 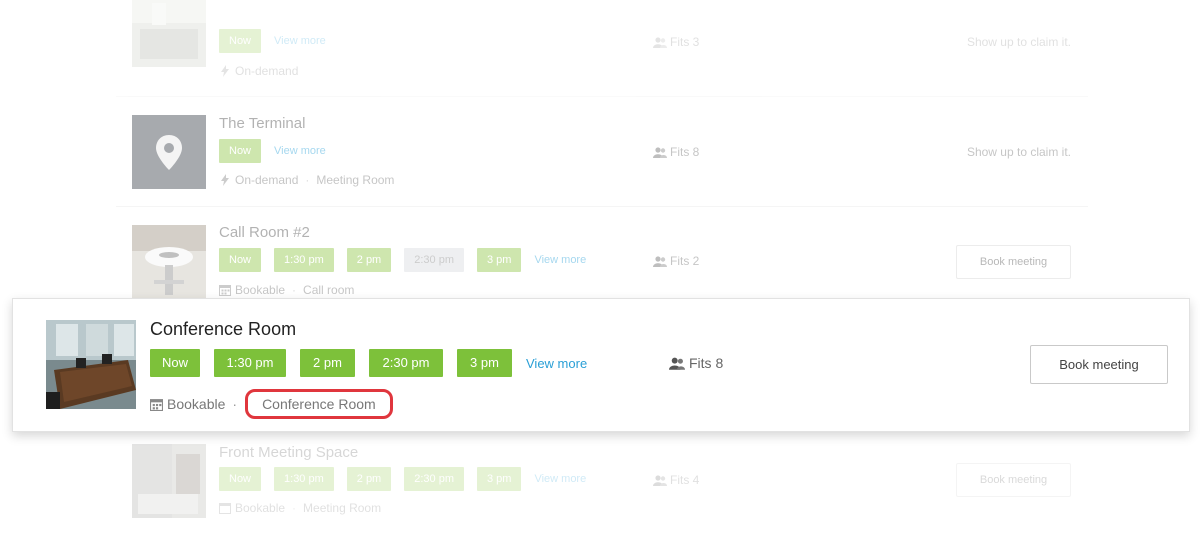 I want to click on room-title: The Terminal, so click(x=262, y=123).